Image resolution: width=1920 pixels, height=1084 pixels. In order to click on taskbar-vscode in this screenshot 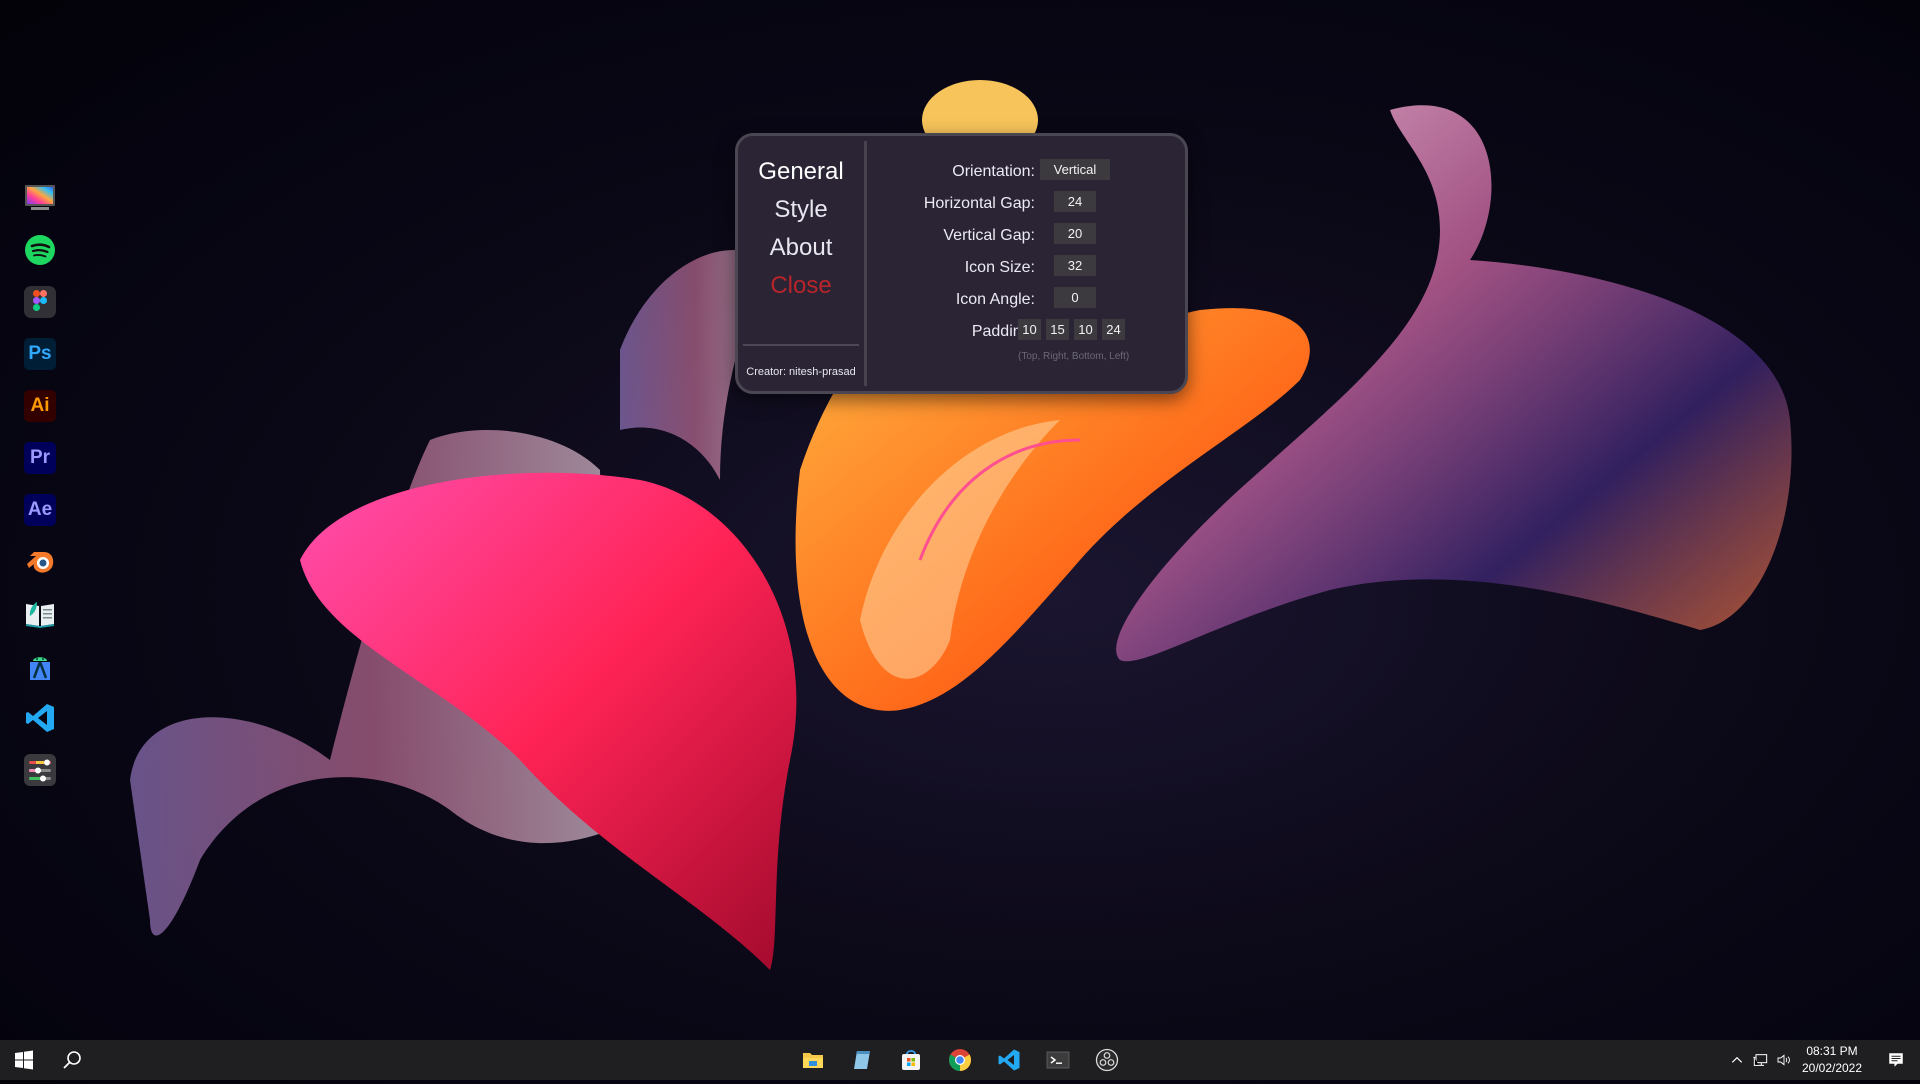, I will do `click(1009, 1060)`.